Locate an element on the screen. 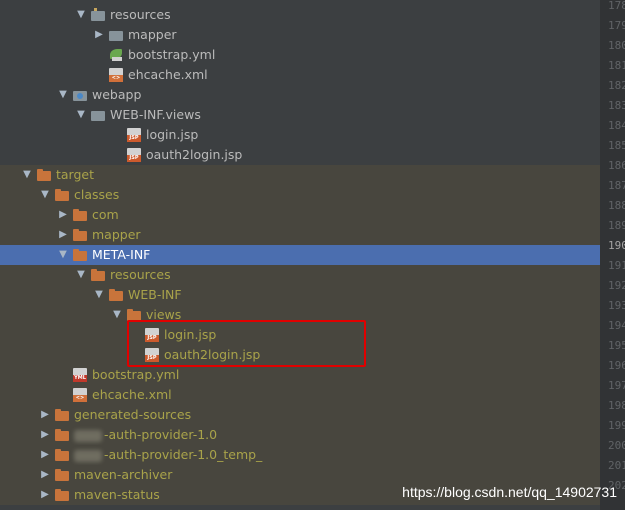  tree-item-label: oauth2login.jsp is located at coordinates (194, 155).